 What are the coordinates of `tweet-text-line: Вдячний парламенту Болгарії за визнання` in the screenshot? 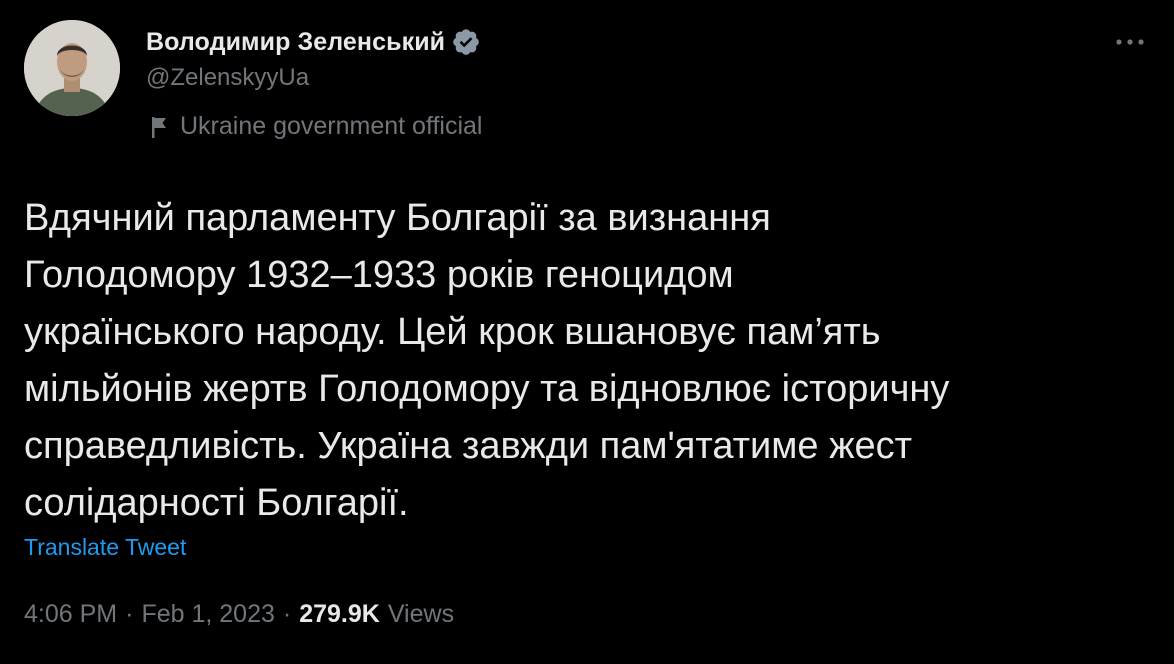 It's located at (397, 218).